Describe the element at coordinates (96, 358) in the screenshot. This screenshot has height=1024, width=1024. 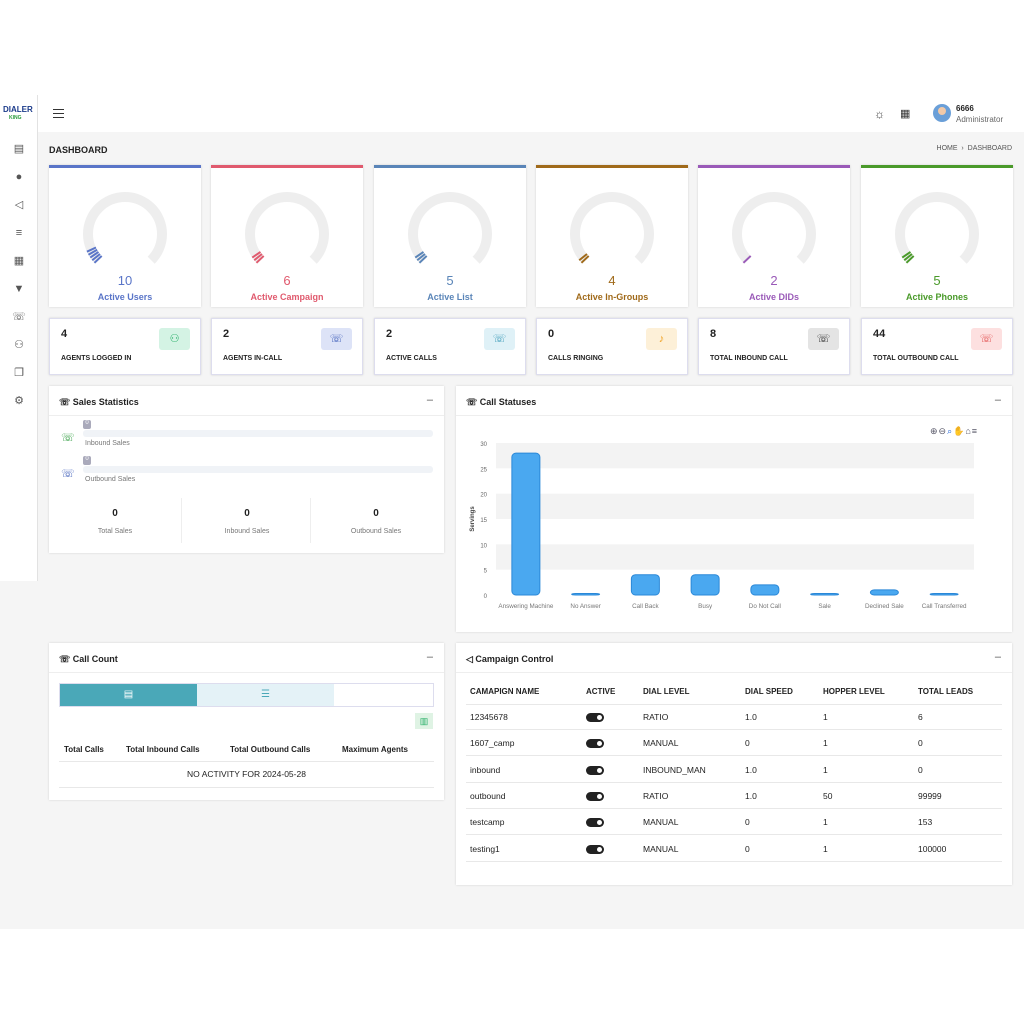
I see `stat-label: AGENTS LOGGED IN` at that location.